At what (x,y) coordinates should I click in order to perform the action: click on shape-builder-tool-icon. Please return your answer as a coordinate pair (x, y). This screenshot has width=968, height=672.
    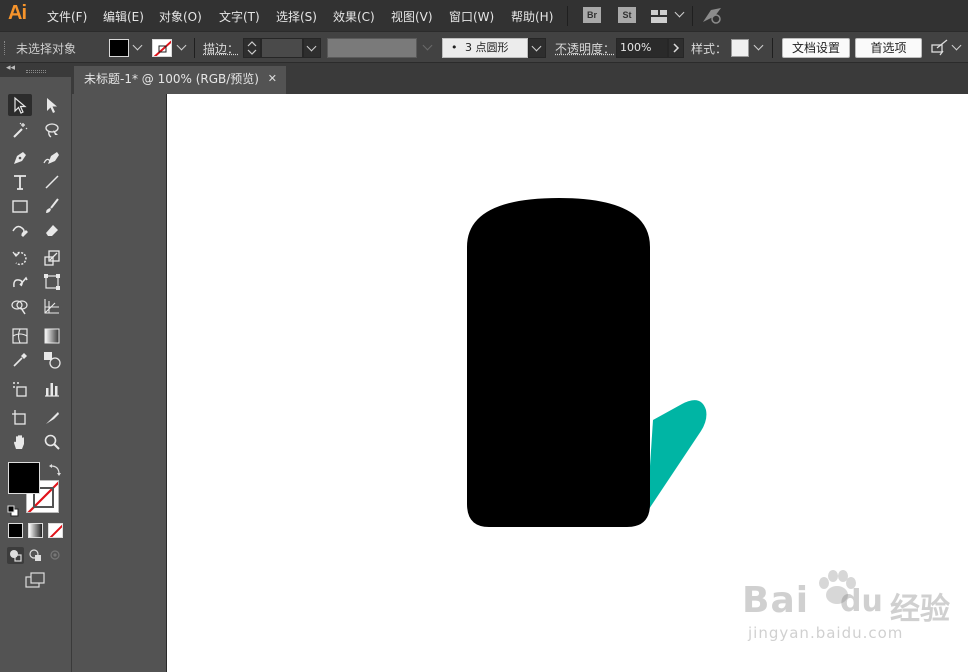
    Looking at the image, I should click on (20, 306).